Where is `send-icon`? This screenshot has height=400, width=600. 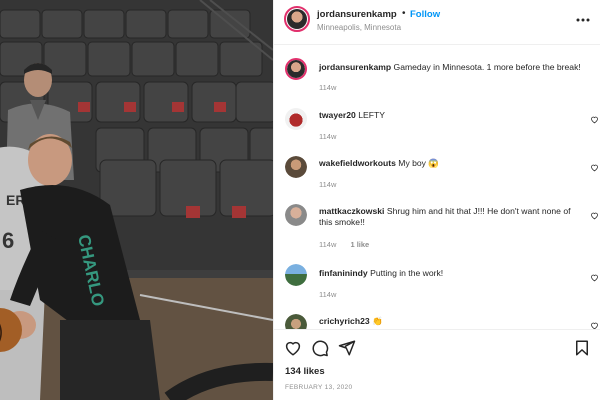 send-icon is located at coordinates (347, 348).